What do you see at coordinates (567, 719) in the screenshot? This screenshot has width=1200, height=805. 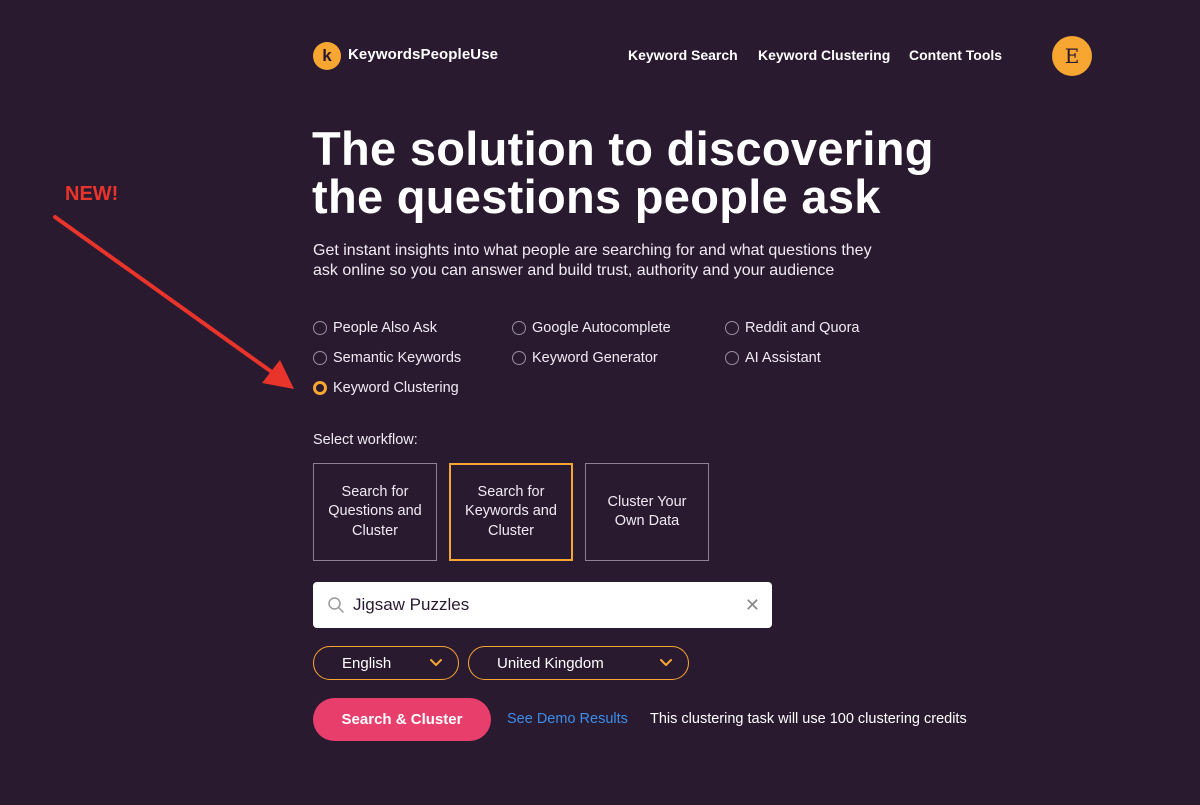 I see `see-demo-results-link: See Demo Results` at bounding box center [567, 719].